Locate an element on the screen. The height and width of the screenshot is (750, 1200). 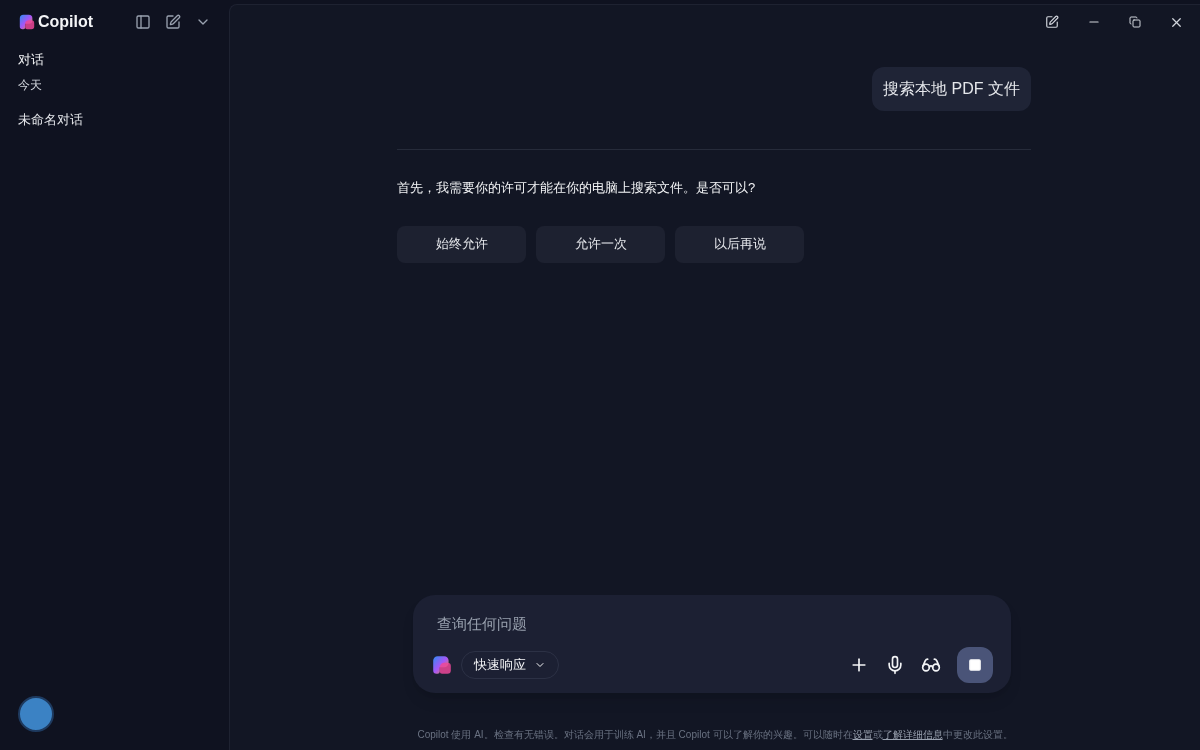
stop-icon is located at coordinates (975, 665).